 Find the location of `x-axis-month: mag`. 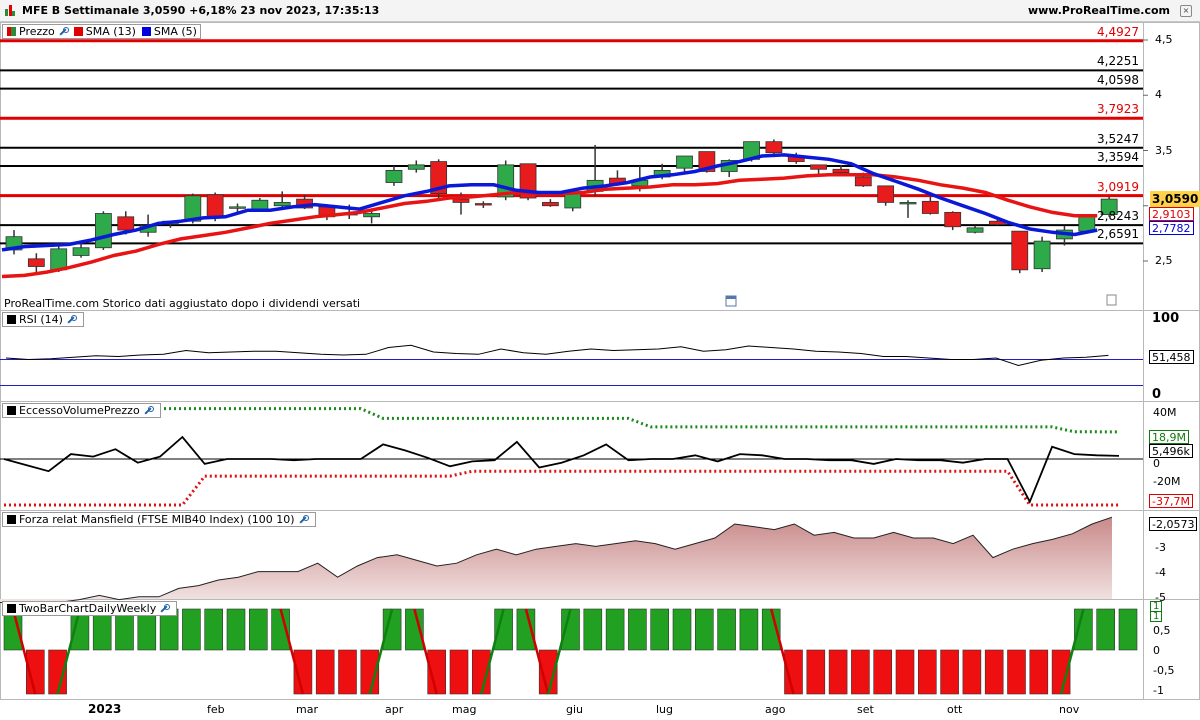

x-axis-month: mag is located at coordinates (464, 709).